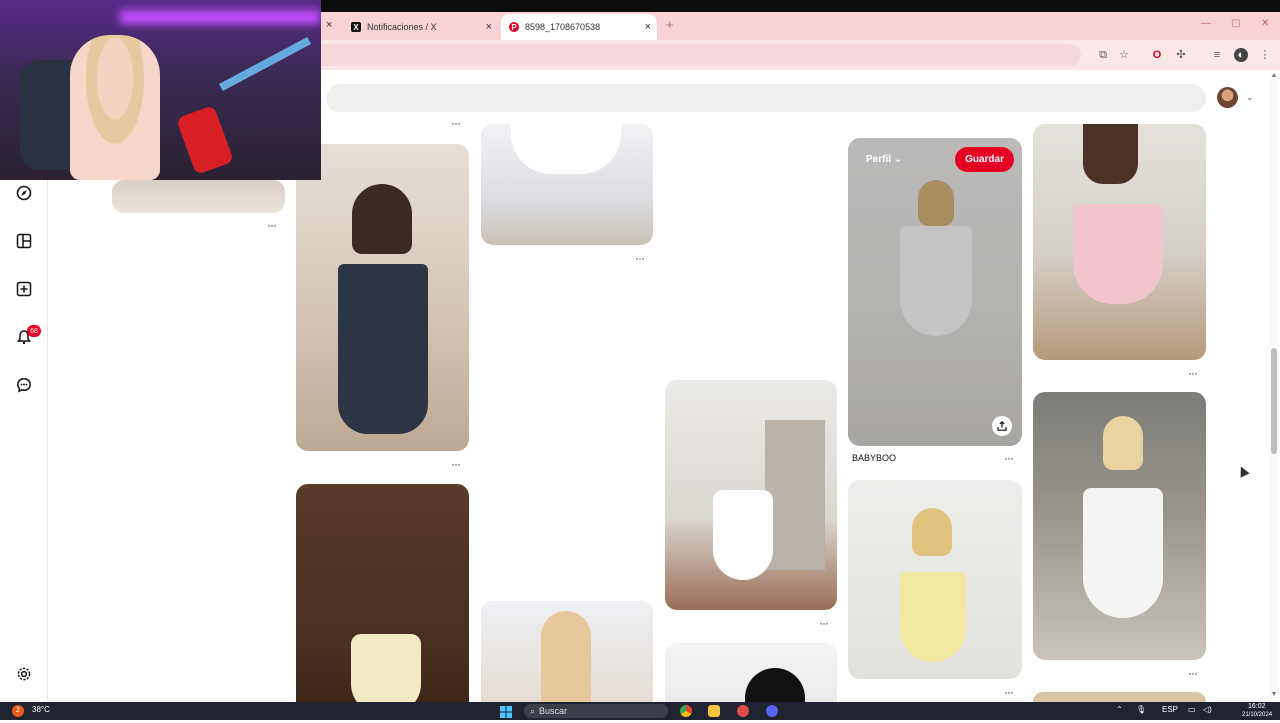 This screenshot has width=1280, height=723. Describe the element at coordinates (160, 90) in the screenshot. I see `webcam-overlay` at that location.